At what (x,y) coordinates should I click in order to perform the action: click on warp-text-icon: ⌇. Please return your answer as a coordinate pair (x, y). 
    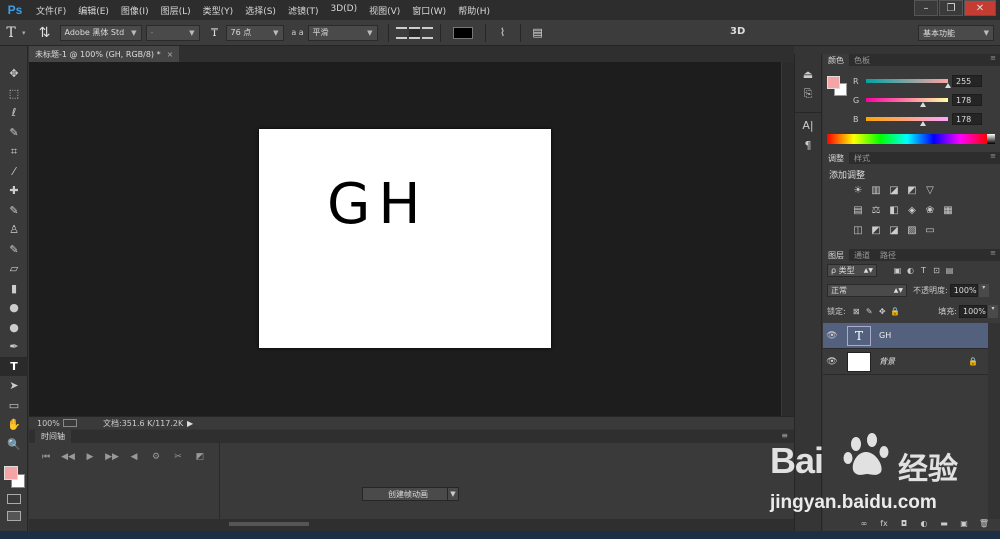
    Looking at the image, I should click on (503, 32).